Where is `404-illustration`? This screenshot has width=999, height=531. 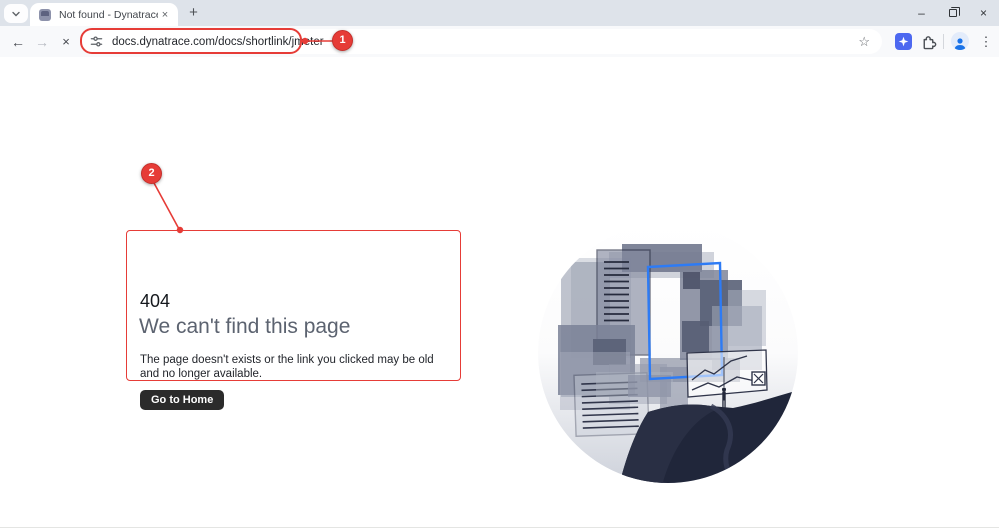
404-illustration is located at coordinates (668, 353).